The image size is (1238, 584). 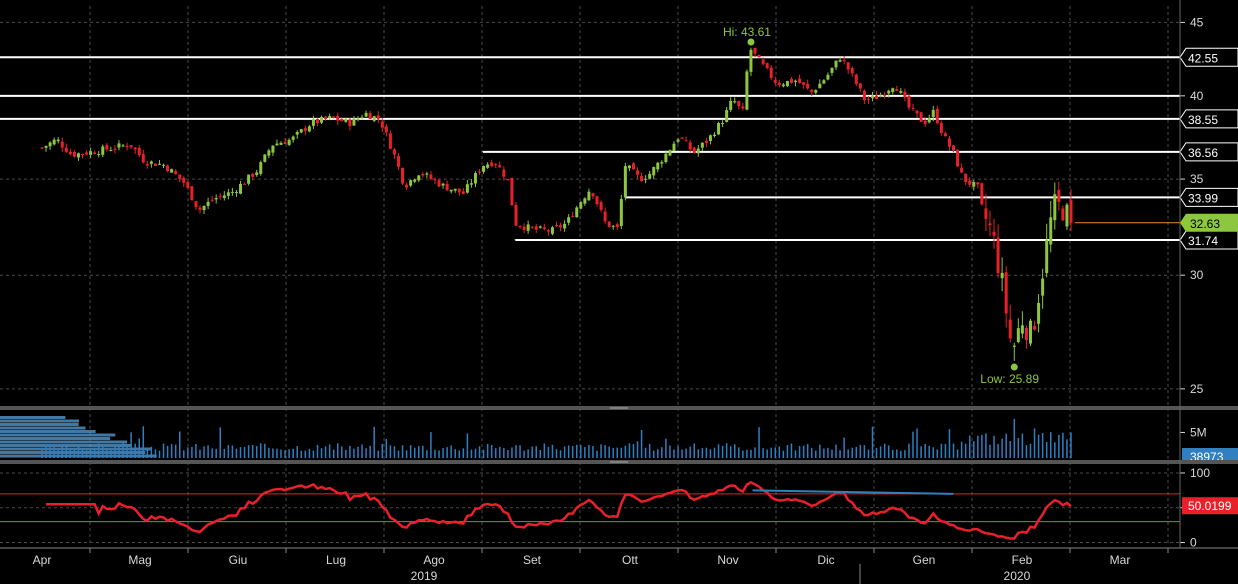 What do you see at coordinates (1205, 224) in the screenshot?
I see `last-price-label: 32.63` at bounding box center [1205, 224].